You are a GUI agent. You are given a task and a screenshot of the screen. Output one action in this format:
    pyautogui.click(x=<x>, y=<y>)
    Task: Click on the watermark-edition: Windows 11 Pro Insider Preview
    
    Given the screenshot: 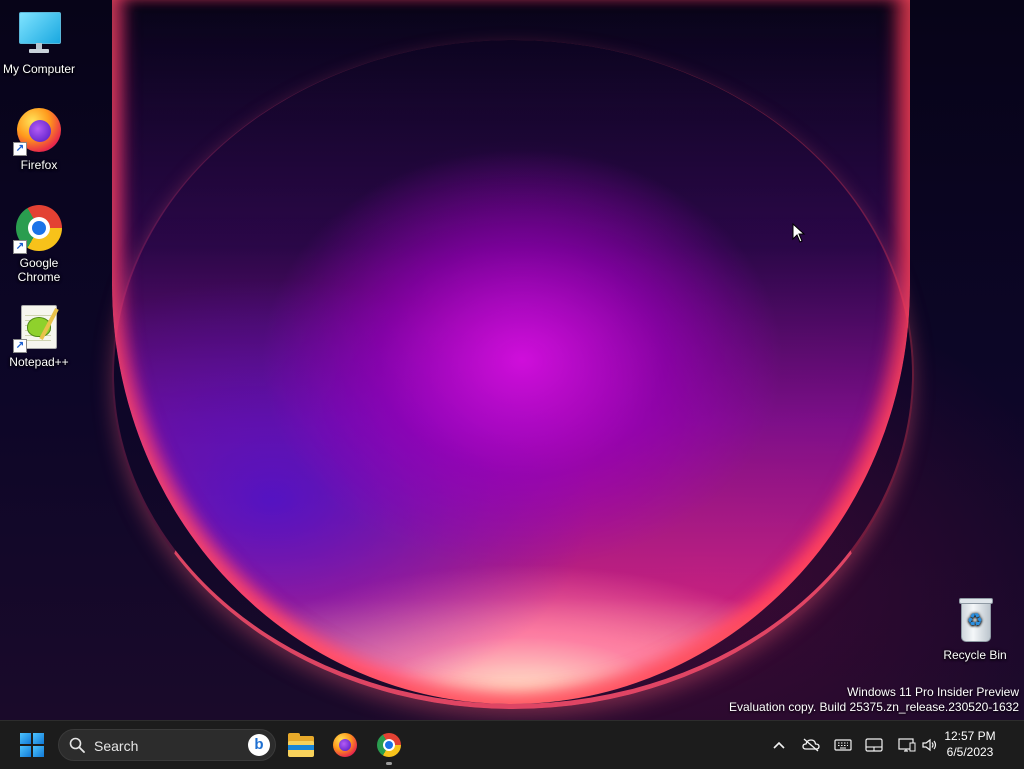 What is the action you would take?
    pyautogui.click(x=933, y=692)
    